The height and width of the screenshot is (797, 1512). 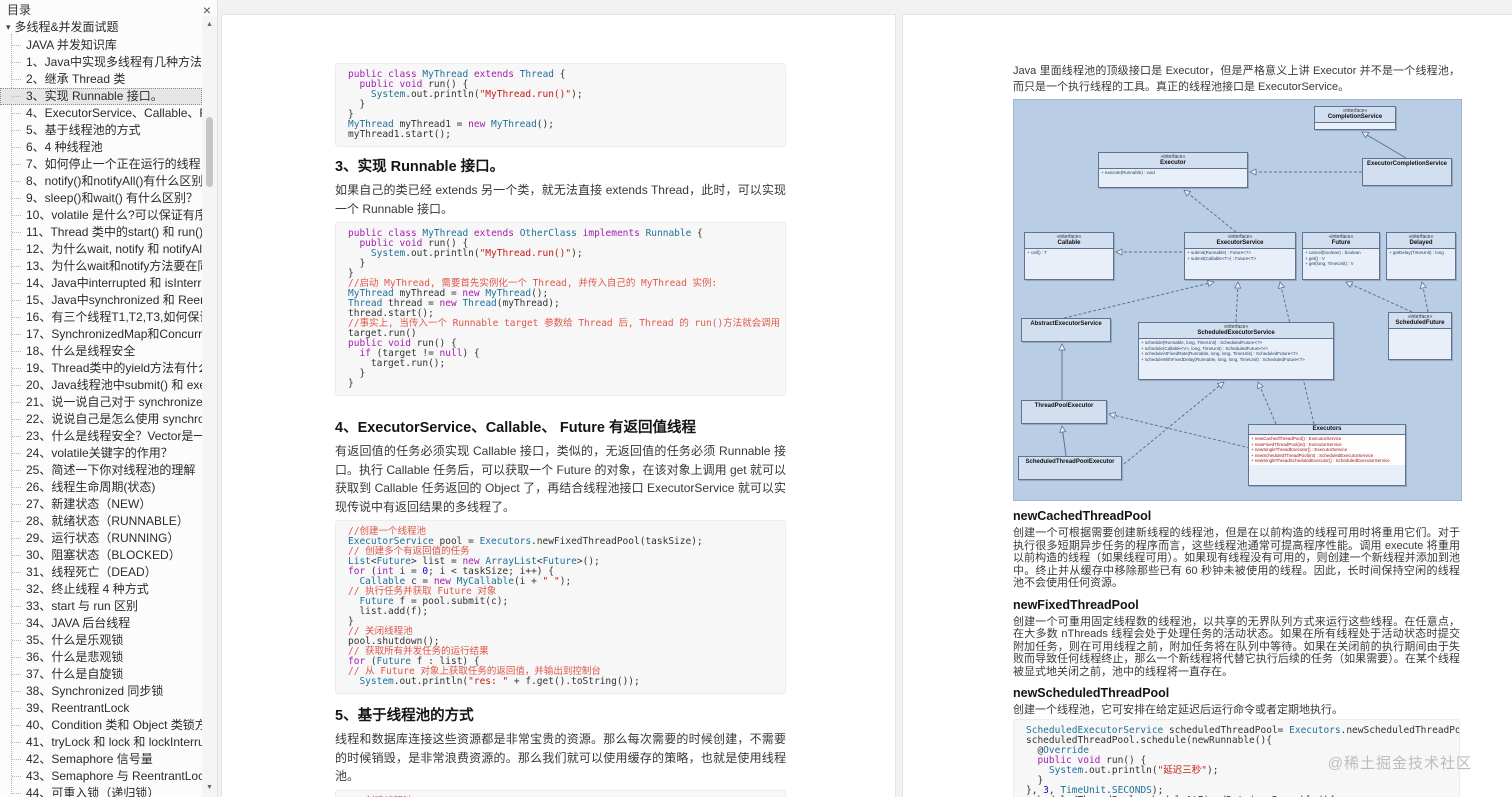 I want to click on toc-item: JAVA 并发知识库, so click(x=101, y=45).